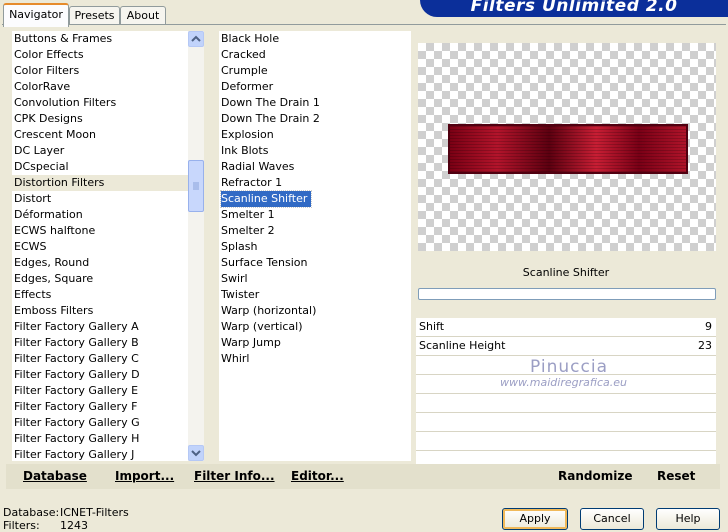 Image resolution: width=728 pixels, height=532 pixels. Describe the element at coordinates (315, 135) in the screenshot. I see `filter-item: Explosion` at that location.